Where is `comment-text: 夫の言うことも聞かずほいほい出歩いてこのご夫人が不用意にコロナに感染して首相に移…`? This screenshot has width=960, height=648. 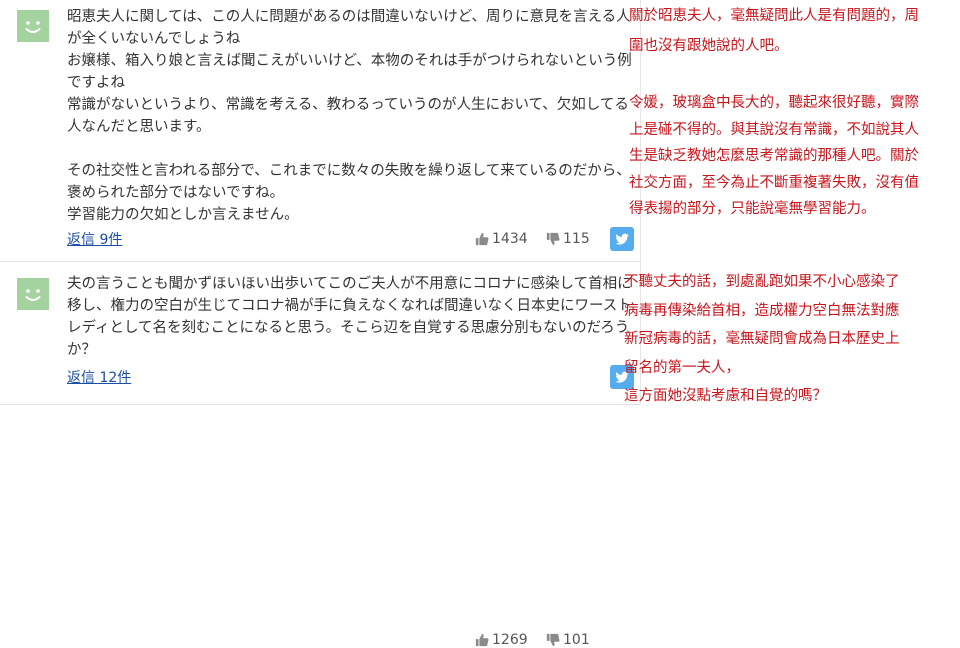
comment-text: 夫の言うことも聞かずほいほい出歩いてこのご夫人が不用意にコロナに感染して首相に移… is located at coordinates (349, 317).